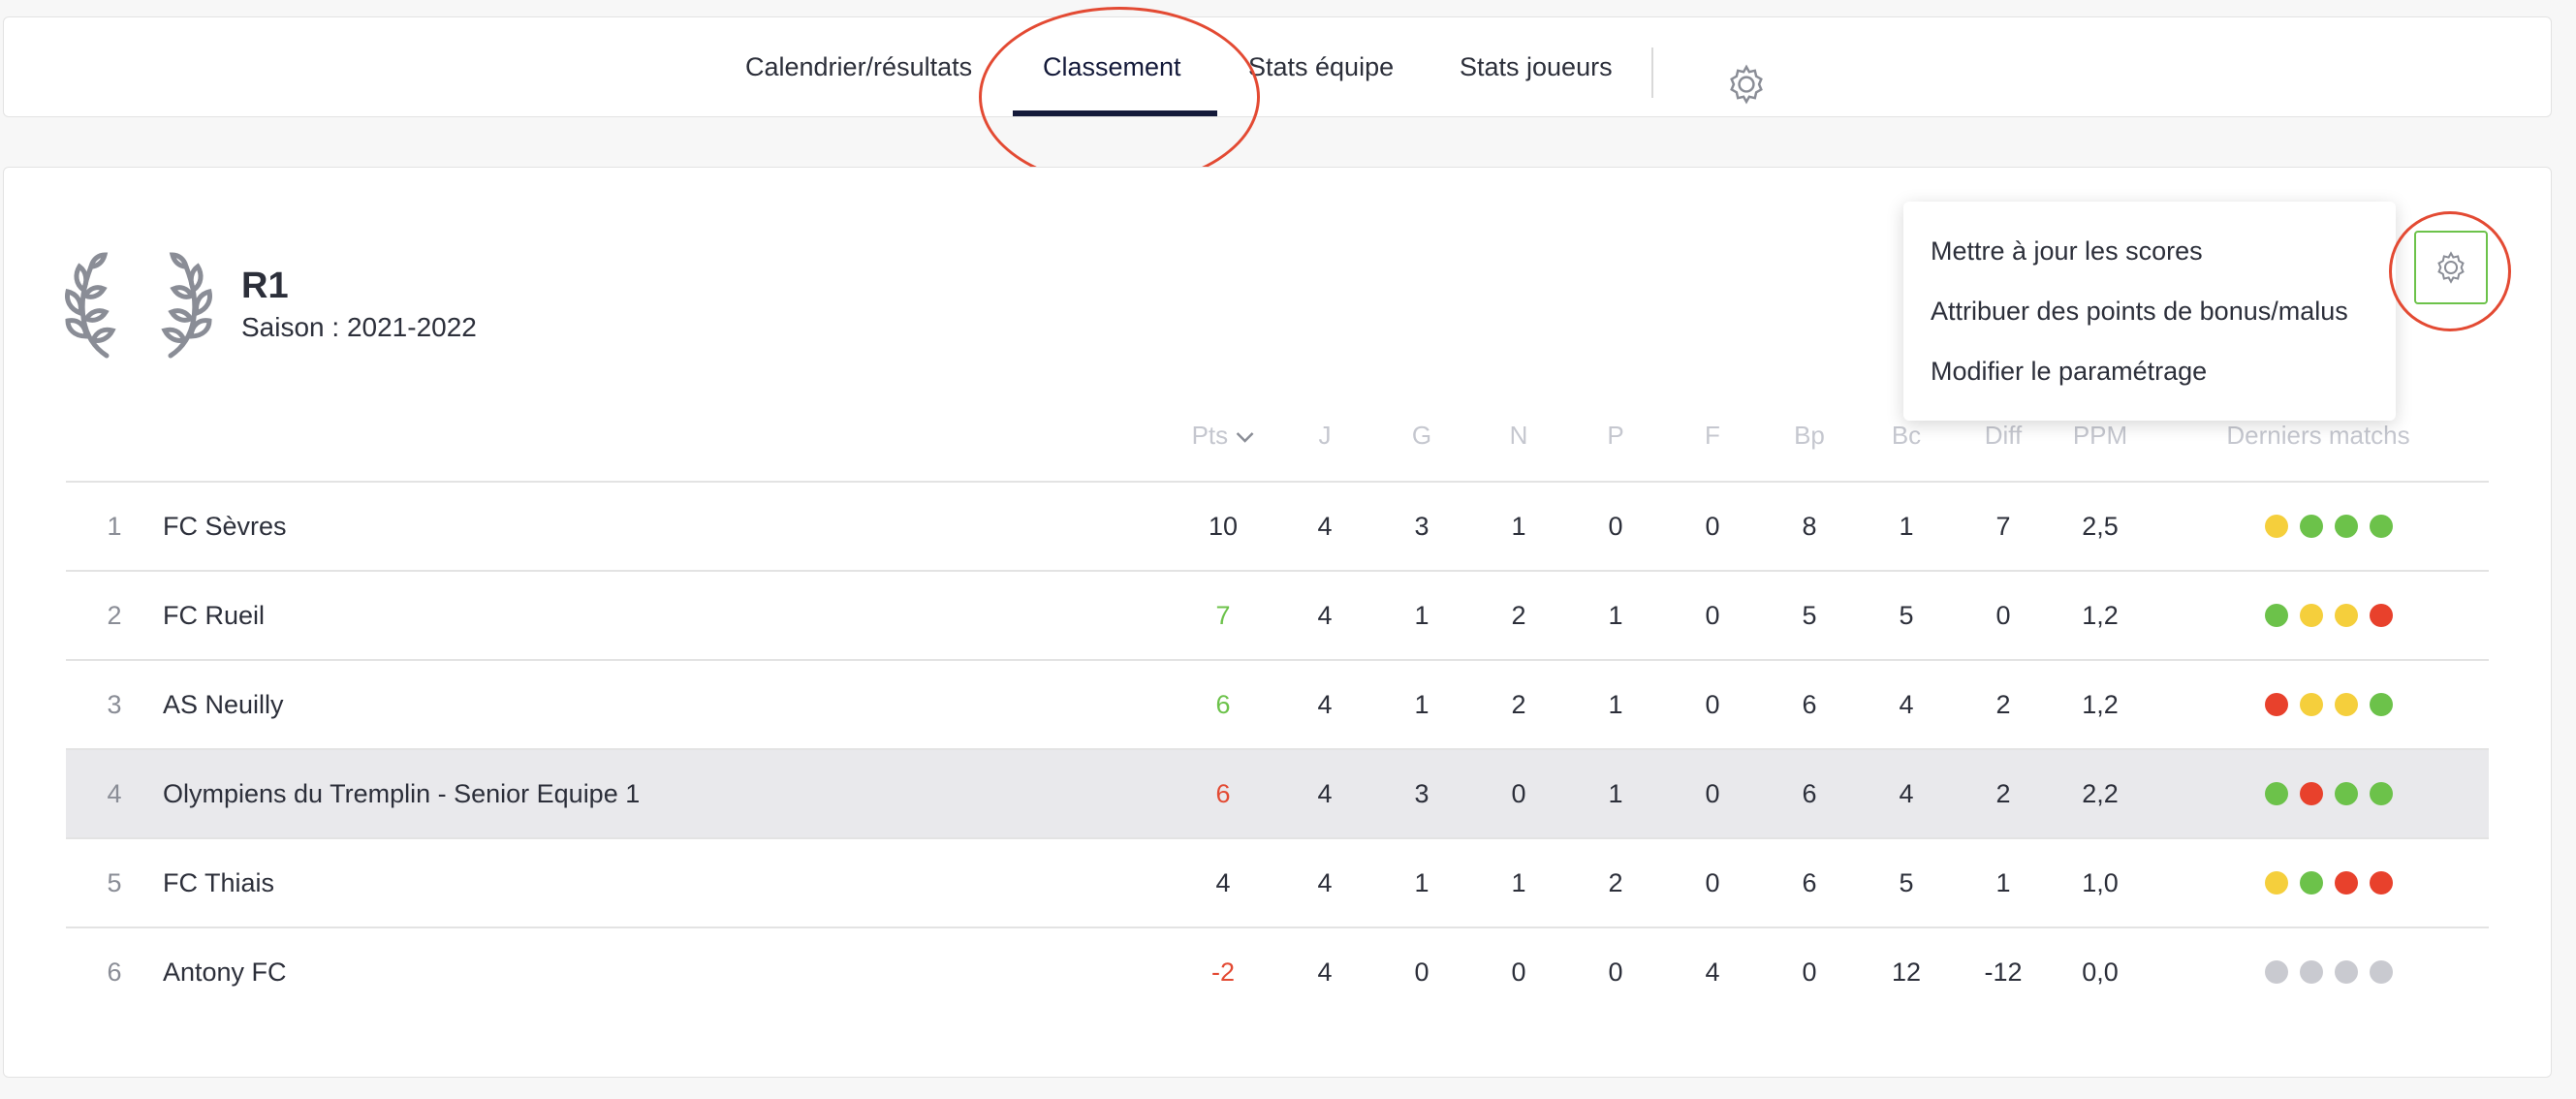 The width and height of the screenshot is (2576, 1099). What do you see at coordinates (2100, 436) in the screenshot?
I see `col-header-ppm: PPM` at bounding box center [2100, 436].